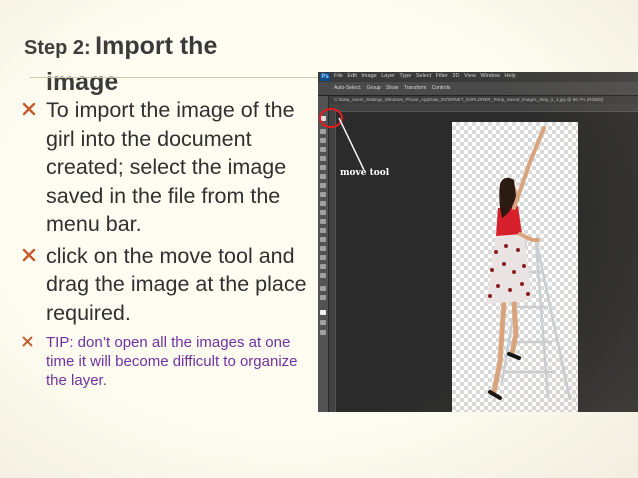 The width and height of the screenshot is (638, 478). Describe the element at coordinates (529, 263) in the screenshot. I see `girl-on-ladder-image` at that location.